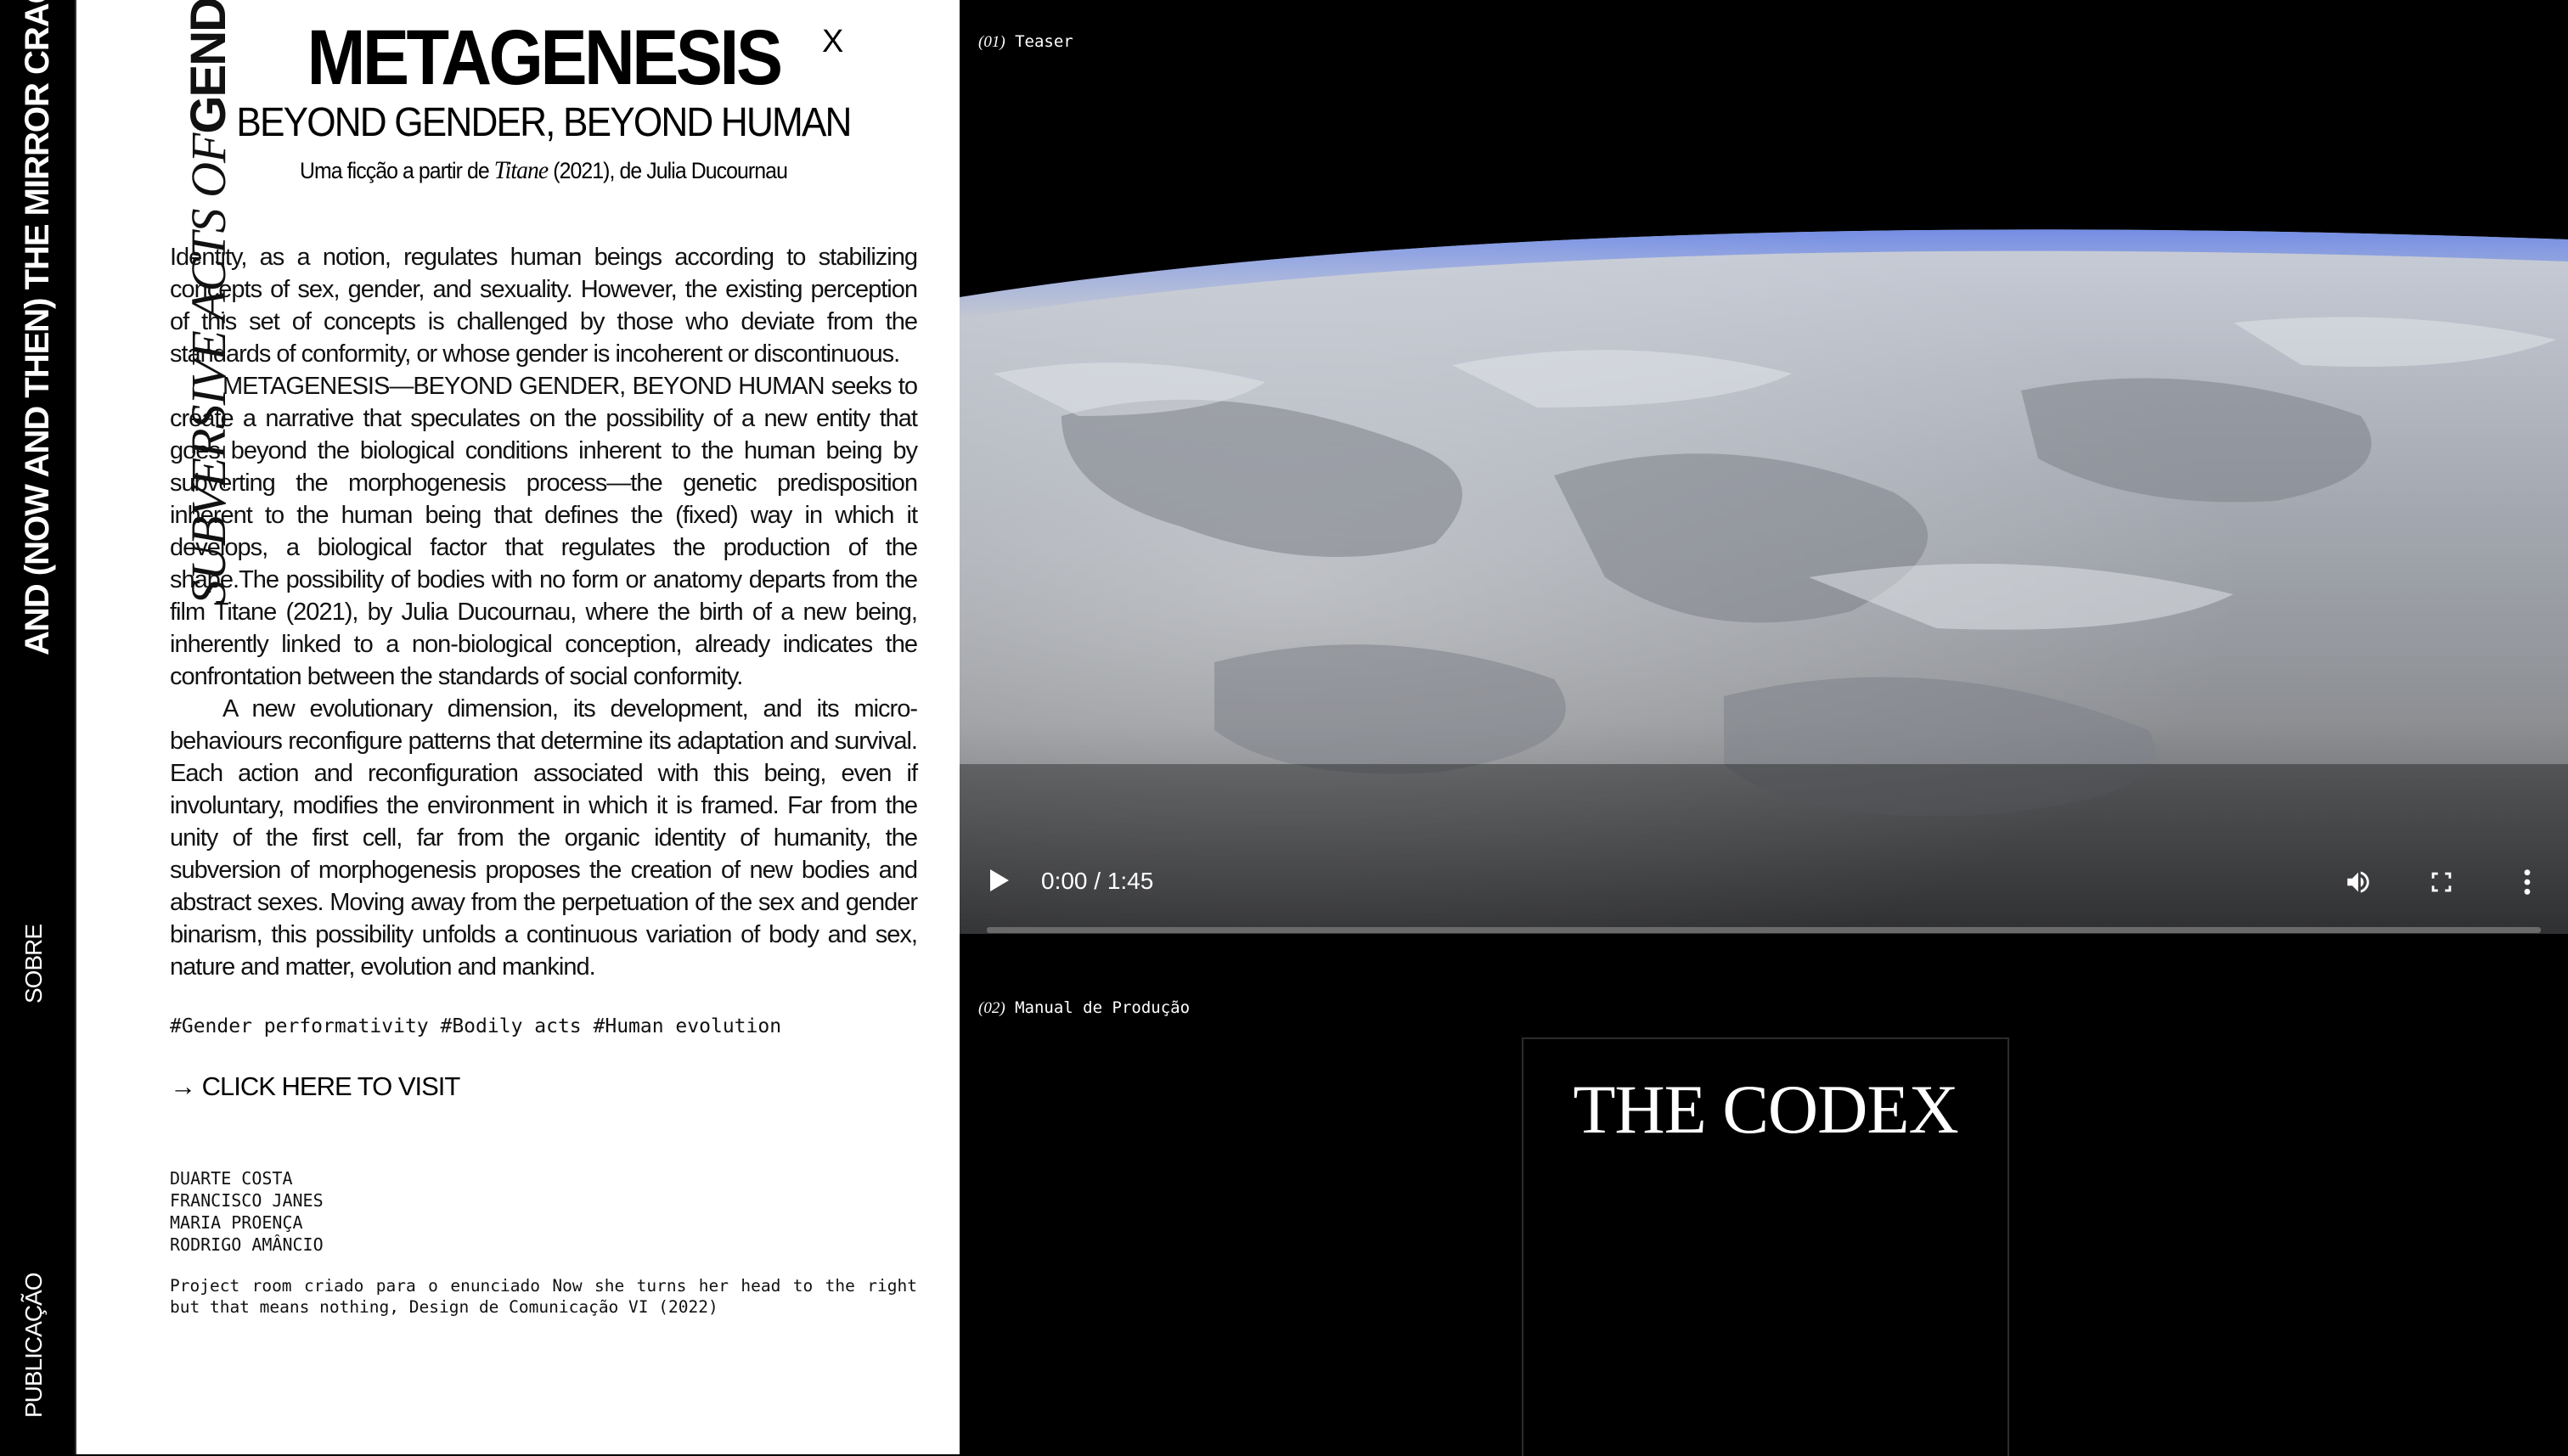 The width and height of the screenshot is (2568, 1456). What do you see at coordinates (1097, 881) in the screenshot?
I see `video-time: 0:00 / 1:45` at bounding box center [1097, 881].